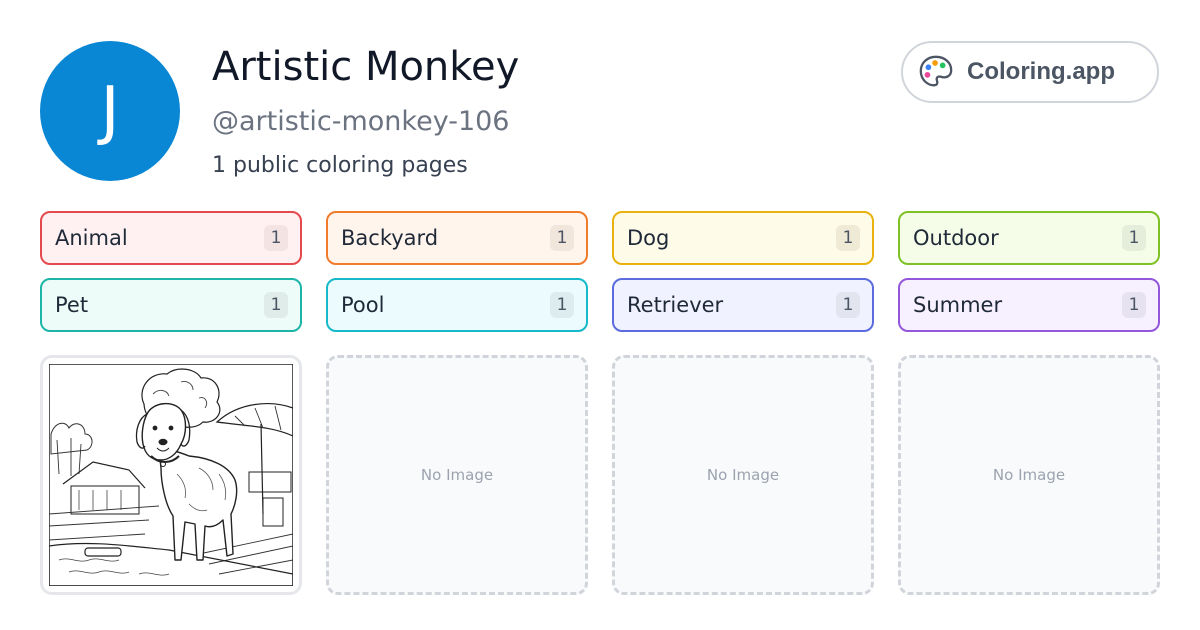 The width and height of the screenshot is (1200, 630). Describe the element at coordinates (72, 305) in the screenshot. I see `tag-label: Pet` at that location.